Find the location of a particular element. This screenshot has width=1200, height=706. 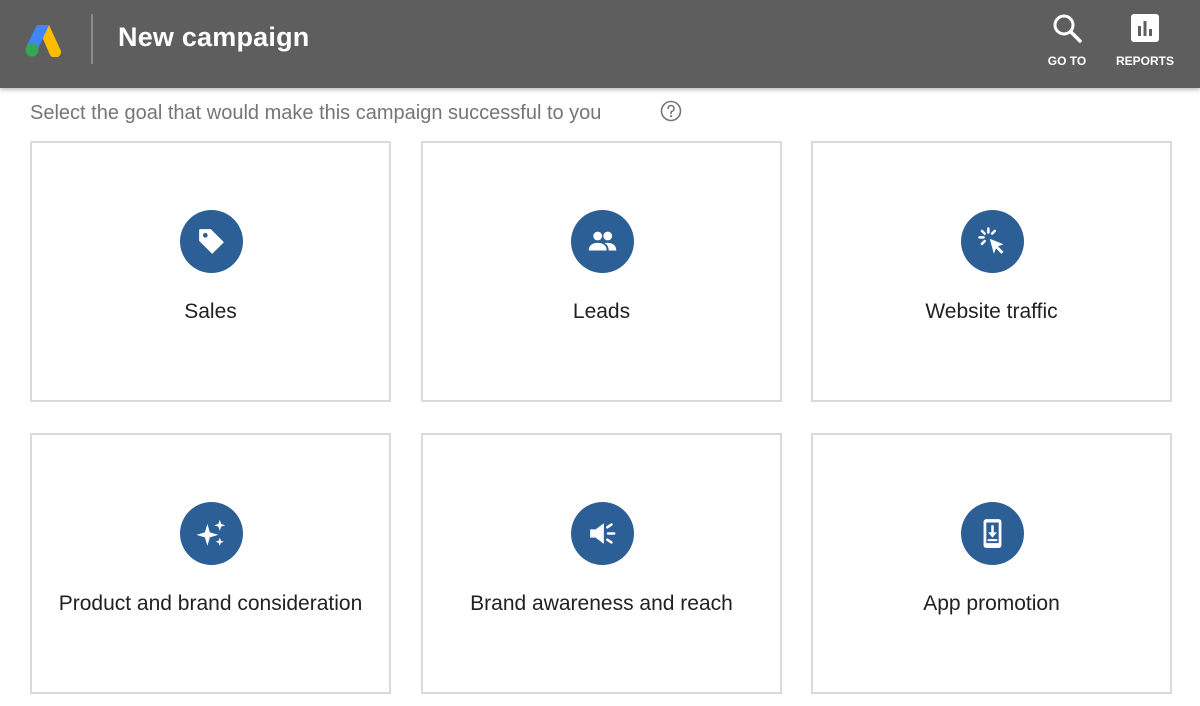

goal-label: App promotion is located at coordinates (991, 603).